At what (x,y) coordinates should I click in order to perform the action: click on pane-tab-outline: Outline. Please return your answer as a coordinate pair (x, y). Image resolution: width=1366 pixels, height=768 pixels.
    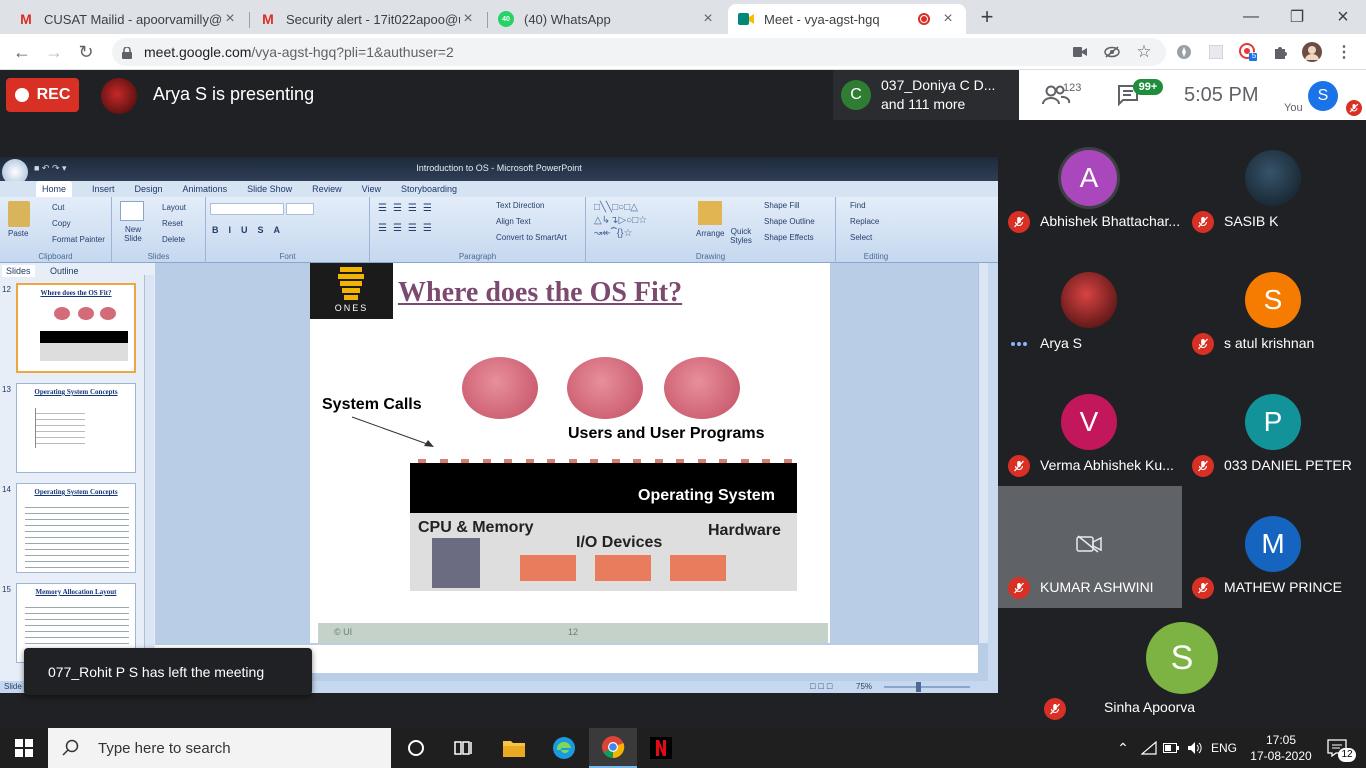
    Looking at the image, I should click on (64, 271).